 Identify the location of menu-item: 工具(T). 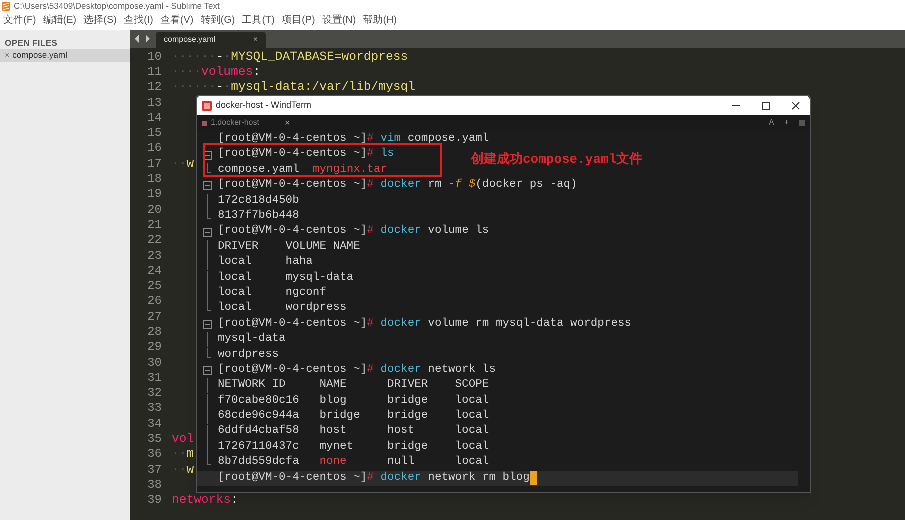
(258, 21).